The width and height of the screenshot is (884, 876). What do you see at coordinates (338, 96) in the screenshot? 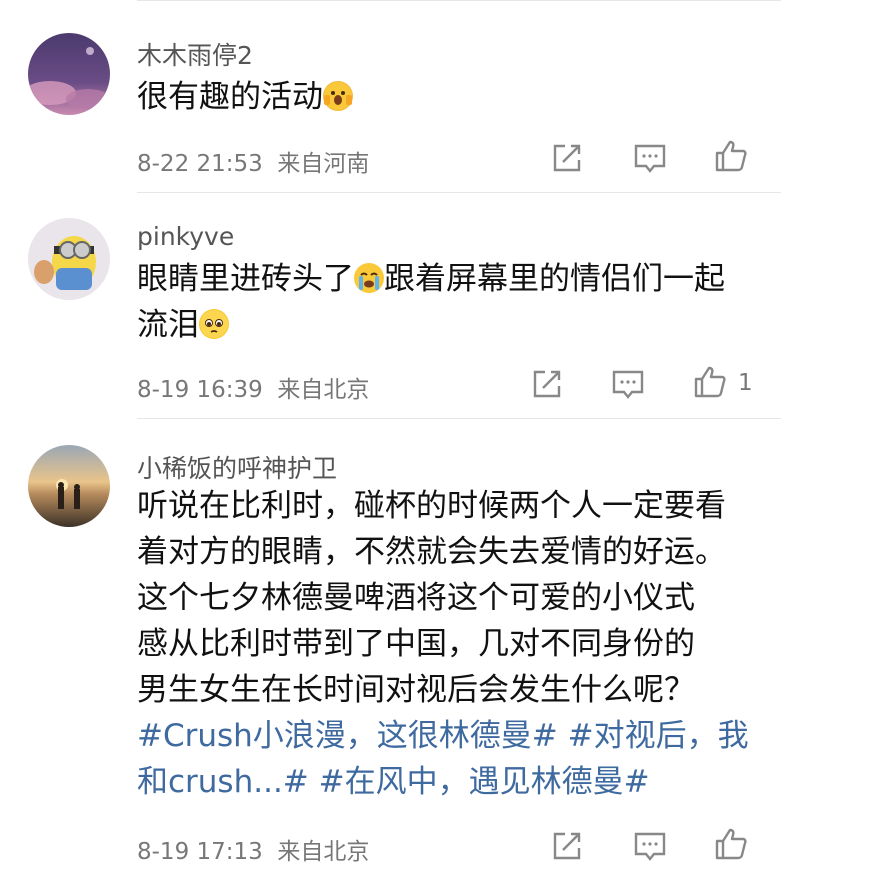
I see `scream-emoji-icon` at bounding box center [338, 96].